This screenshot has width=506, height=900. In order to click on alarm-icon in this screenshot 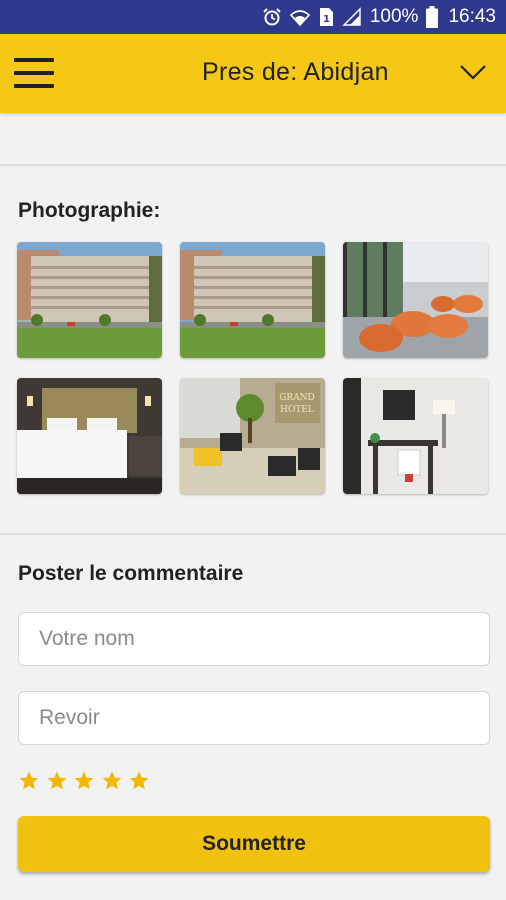, I will do `click(272, 17)`.